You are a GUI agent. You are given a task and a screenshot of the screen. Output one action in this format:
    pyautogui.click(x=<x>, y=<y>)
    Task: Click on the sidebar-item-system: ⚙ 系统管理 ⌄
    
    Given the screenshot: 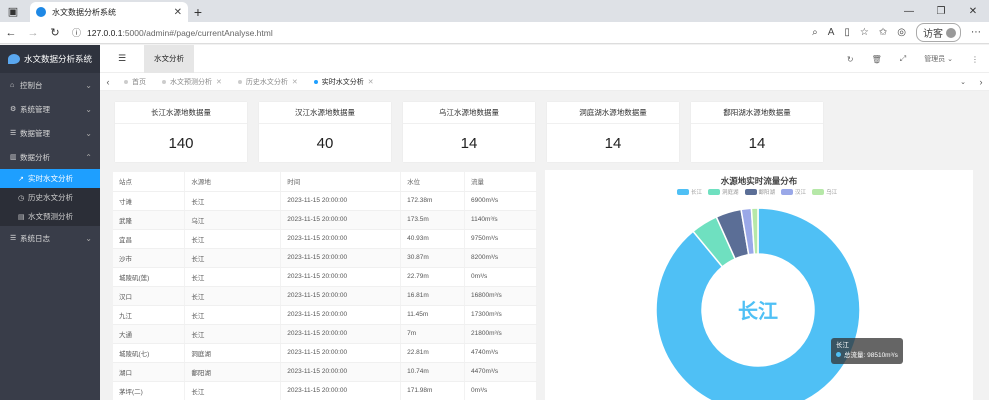 What is the action you would take?
    pyautogui.click(x=50, y=109)
    